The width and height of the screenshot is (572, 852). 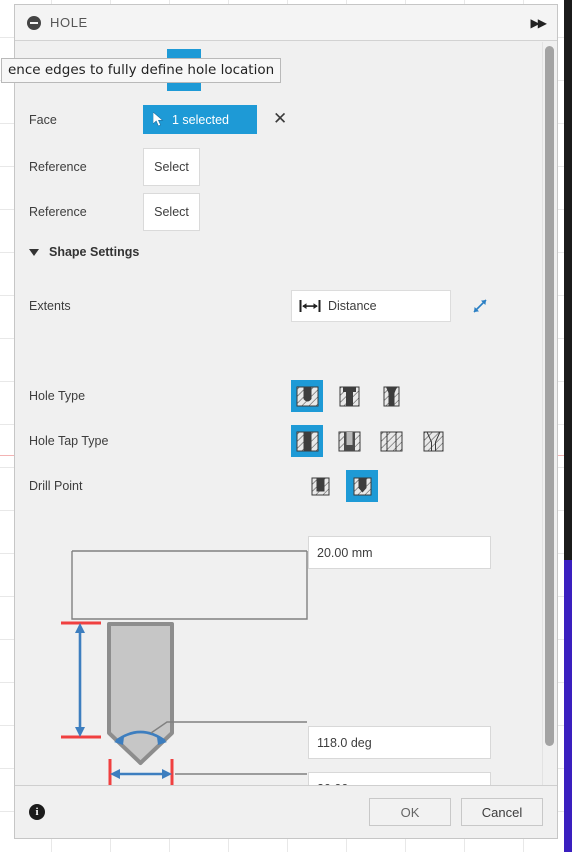 What do you see at coordinates (549, 396) in the screenshot?
I see `panel-scrollbar-thumb` at bounding box center [549, 396].